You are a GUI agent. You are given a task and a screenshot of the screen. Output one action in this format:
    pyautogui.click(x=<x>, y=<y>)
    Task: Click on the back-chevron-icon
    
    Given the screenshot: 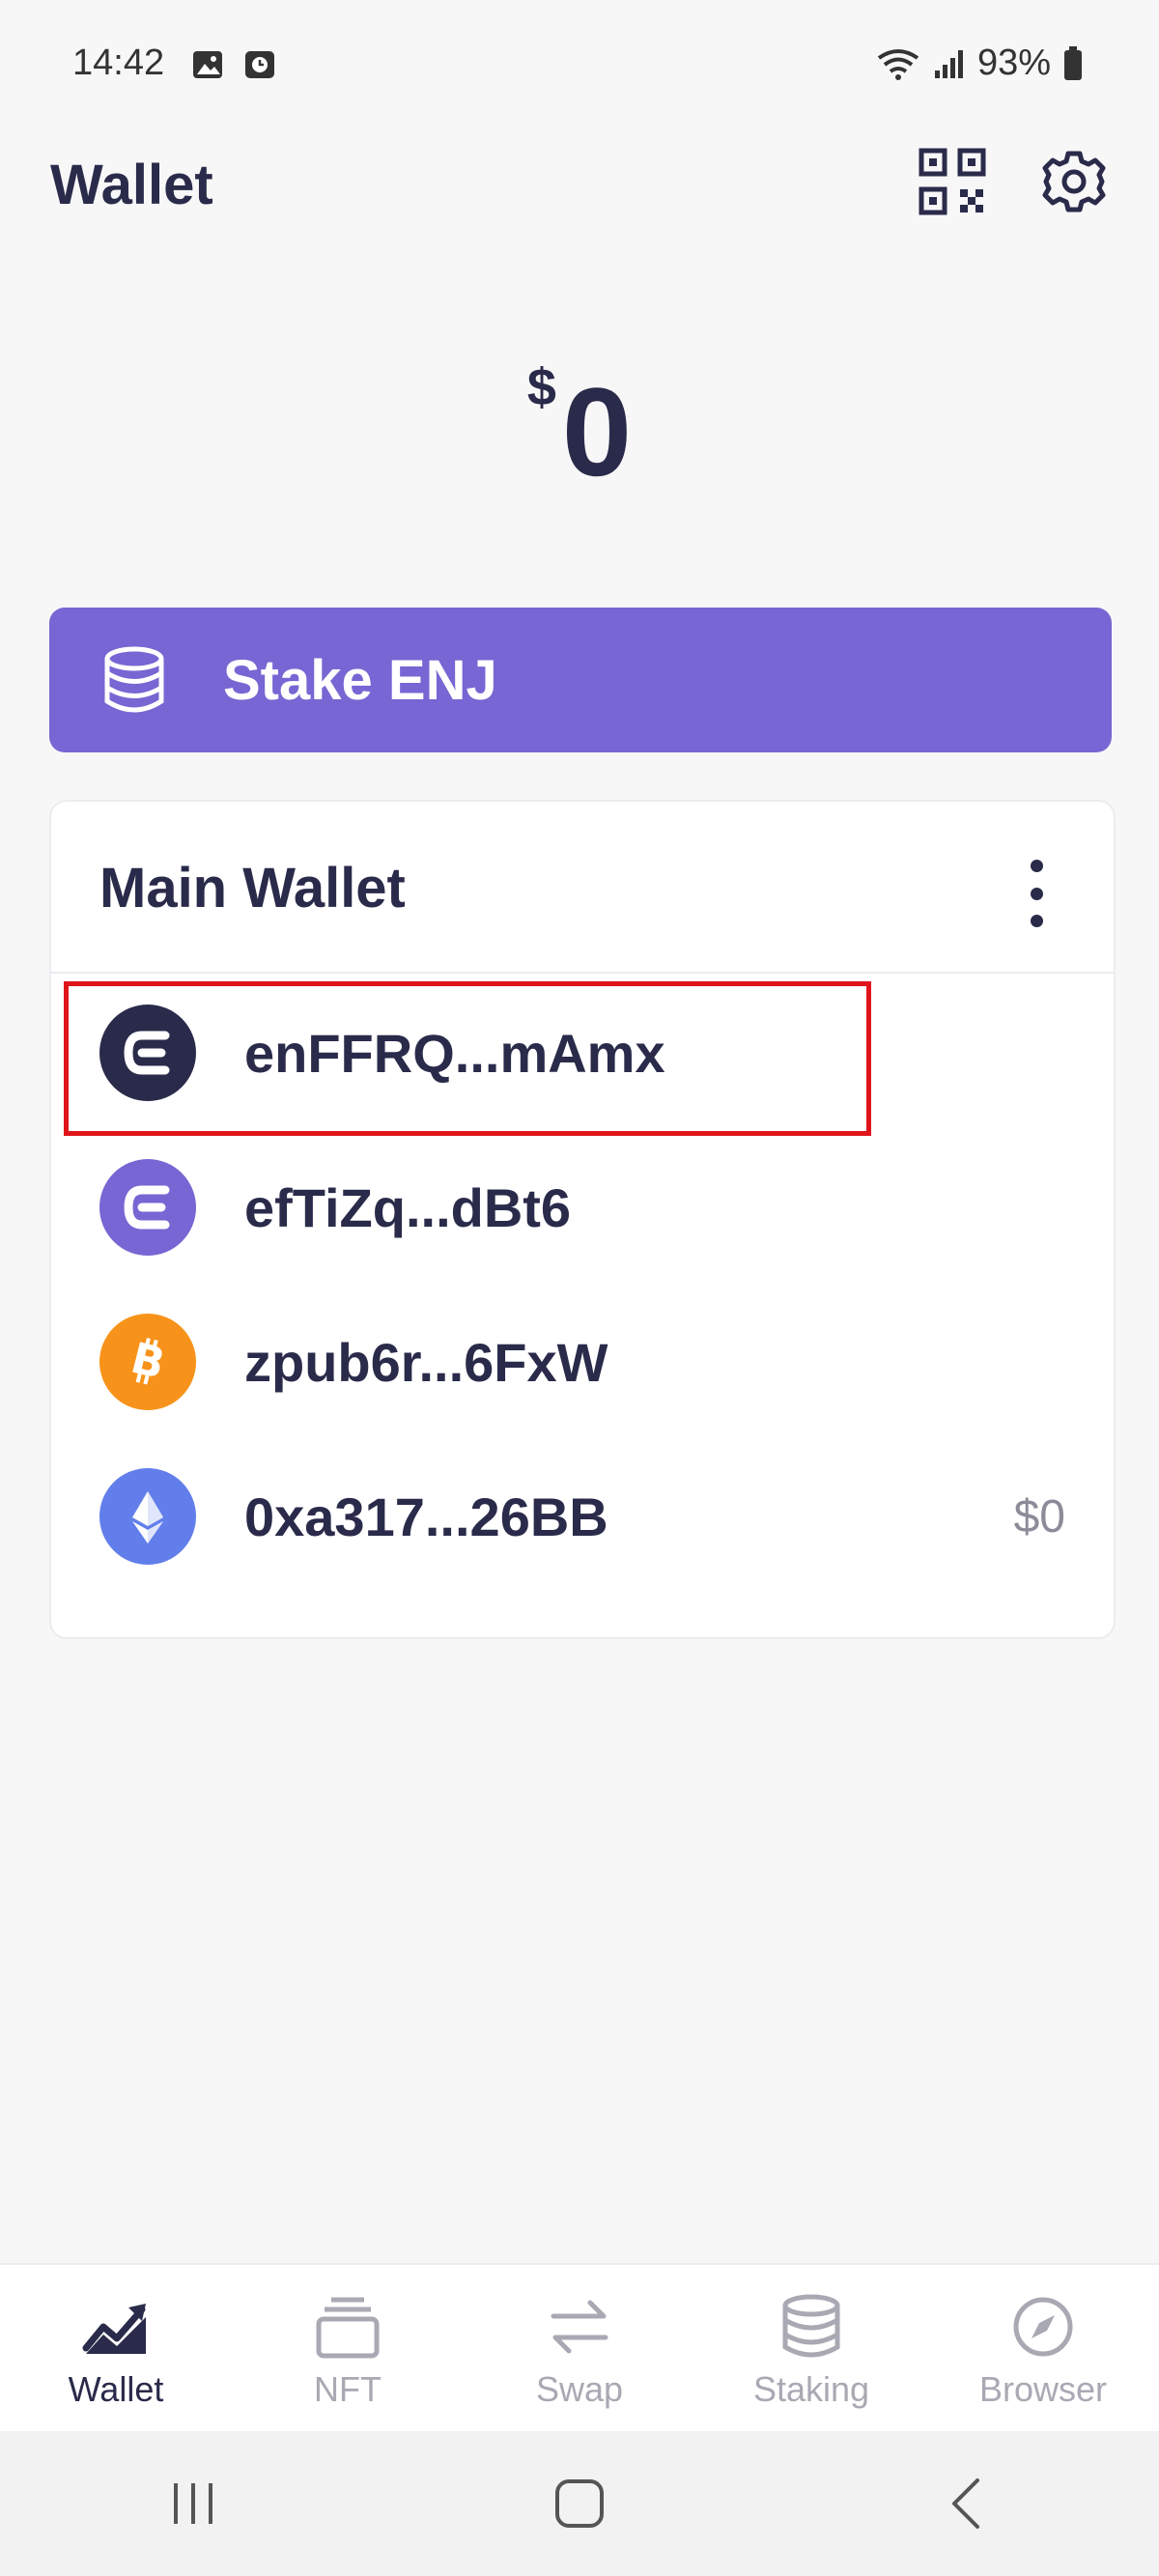 What is the action you would take?
    pyautogui.click(x=965, y=2503)
    